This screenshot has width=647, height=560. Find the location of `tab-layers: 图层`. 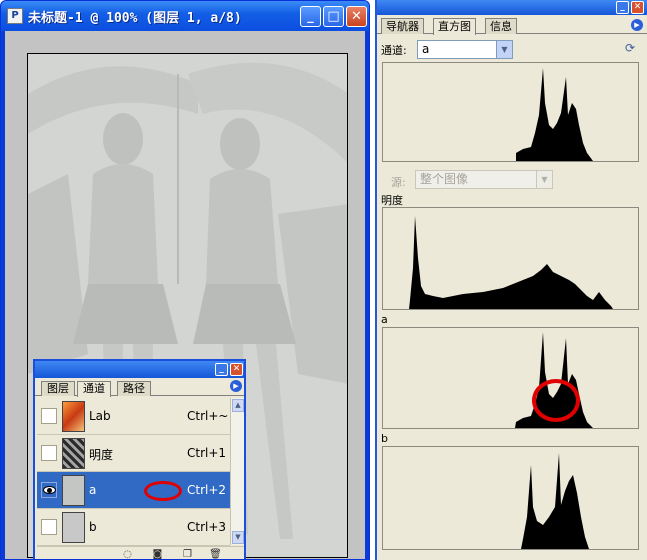

tab-layers: 图层 is located at coordinates (58, 388).